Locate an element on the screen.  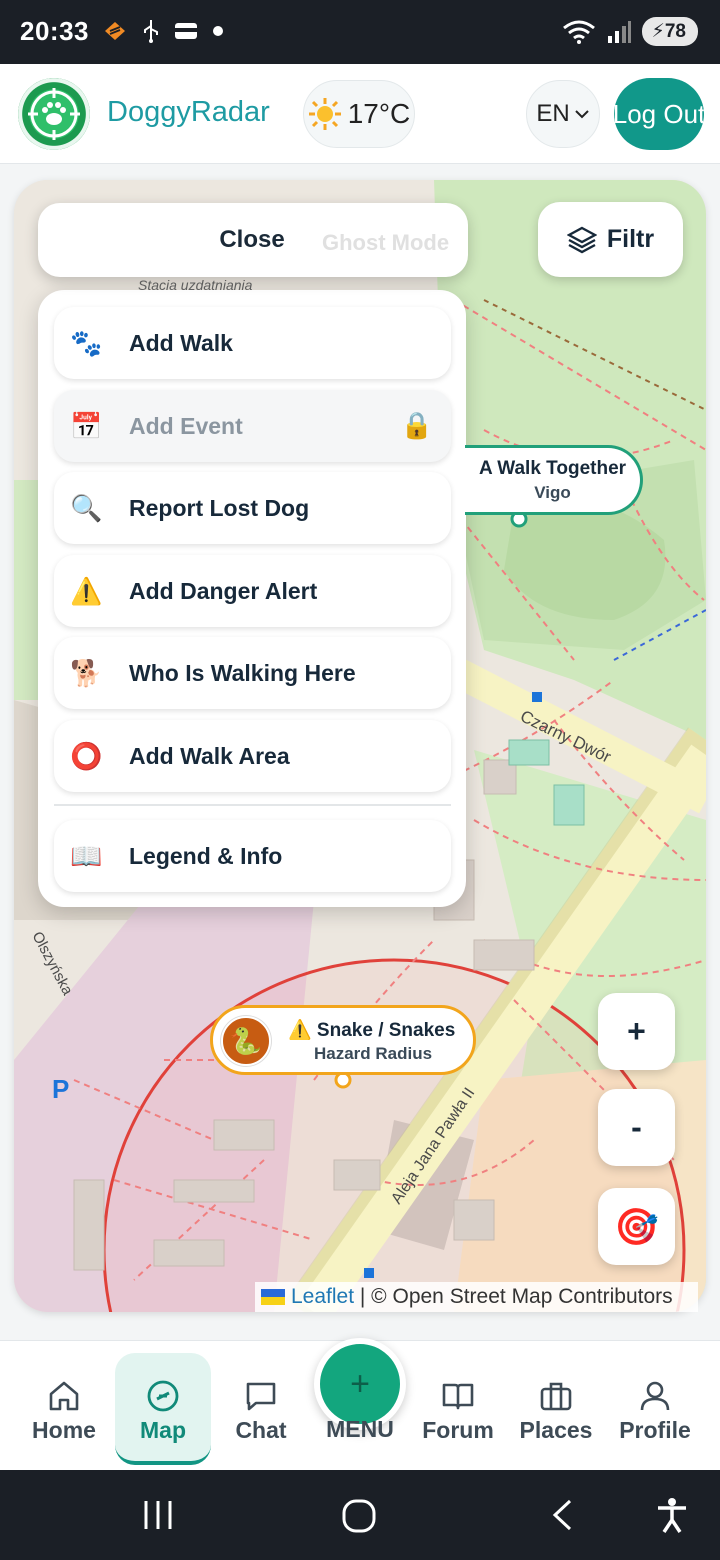
menu-item-label: Add Event is located at coordinates (186, 425).